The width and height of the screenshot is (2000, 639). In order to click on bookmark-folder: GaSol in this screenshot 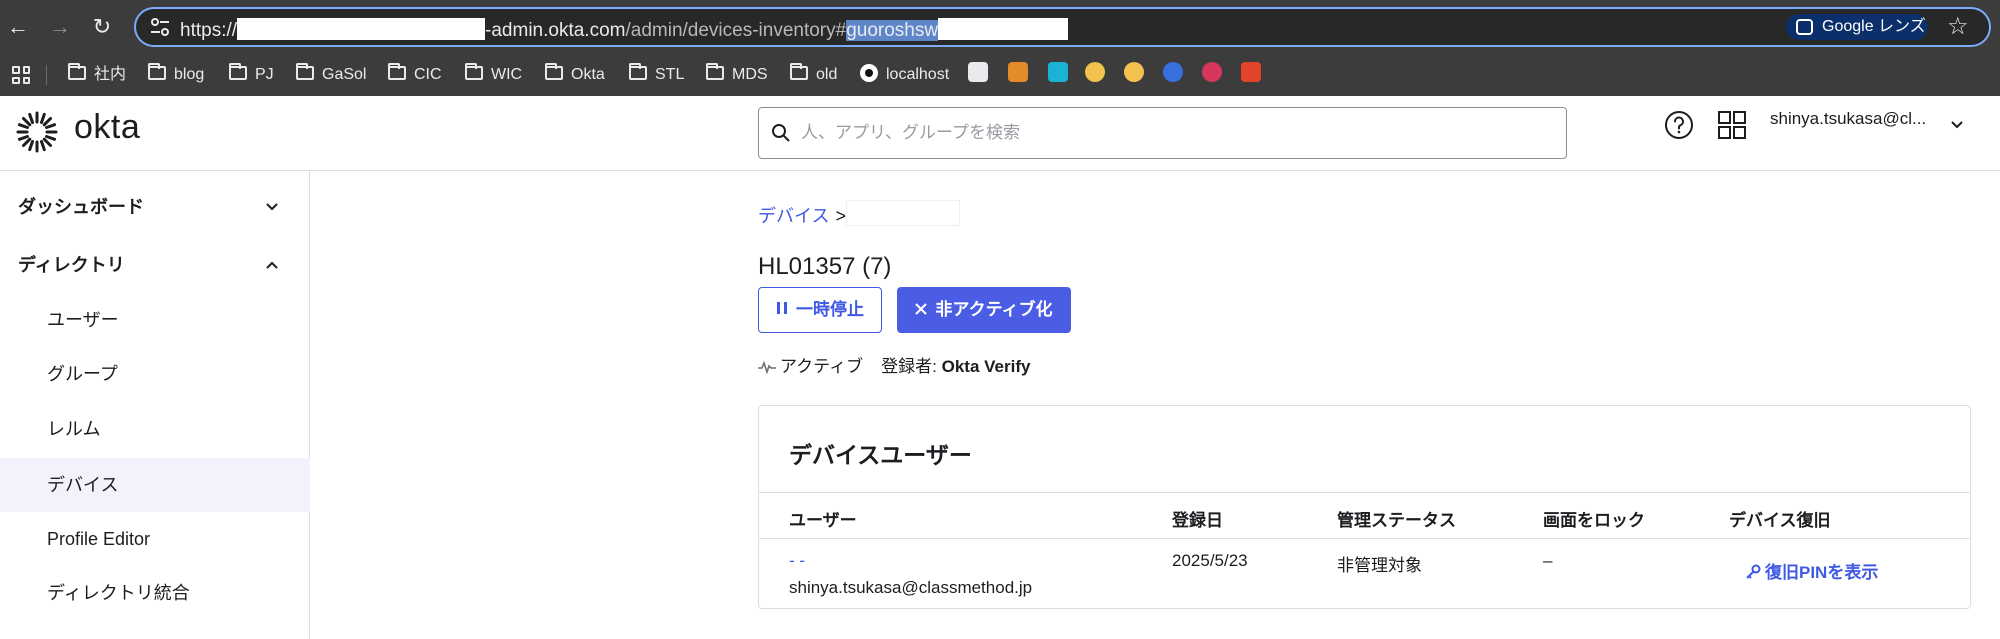, I will do `click(331, 74)`.